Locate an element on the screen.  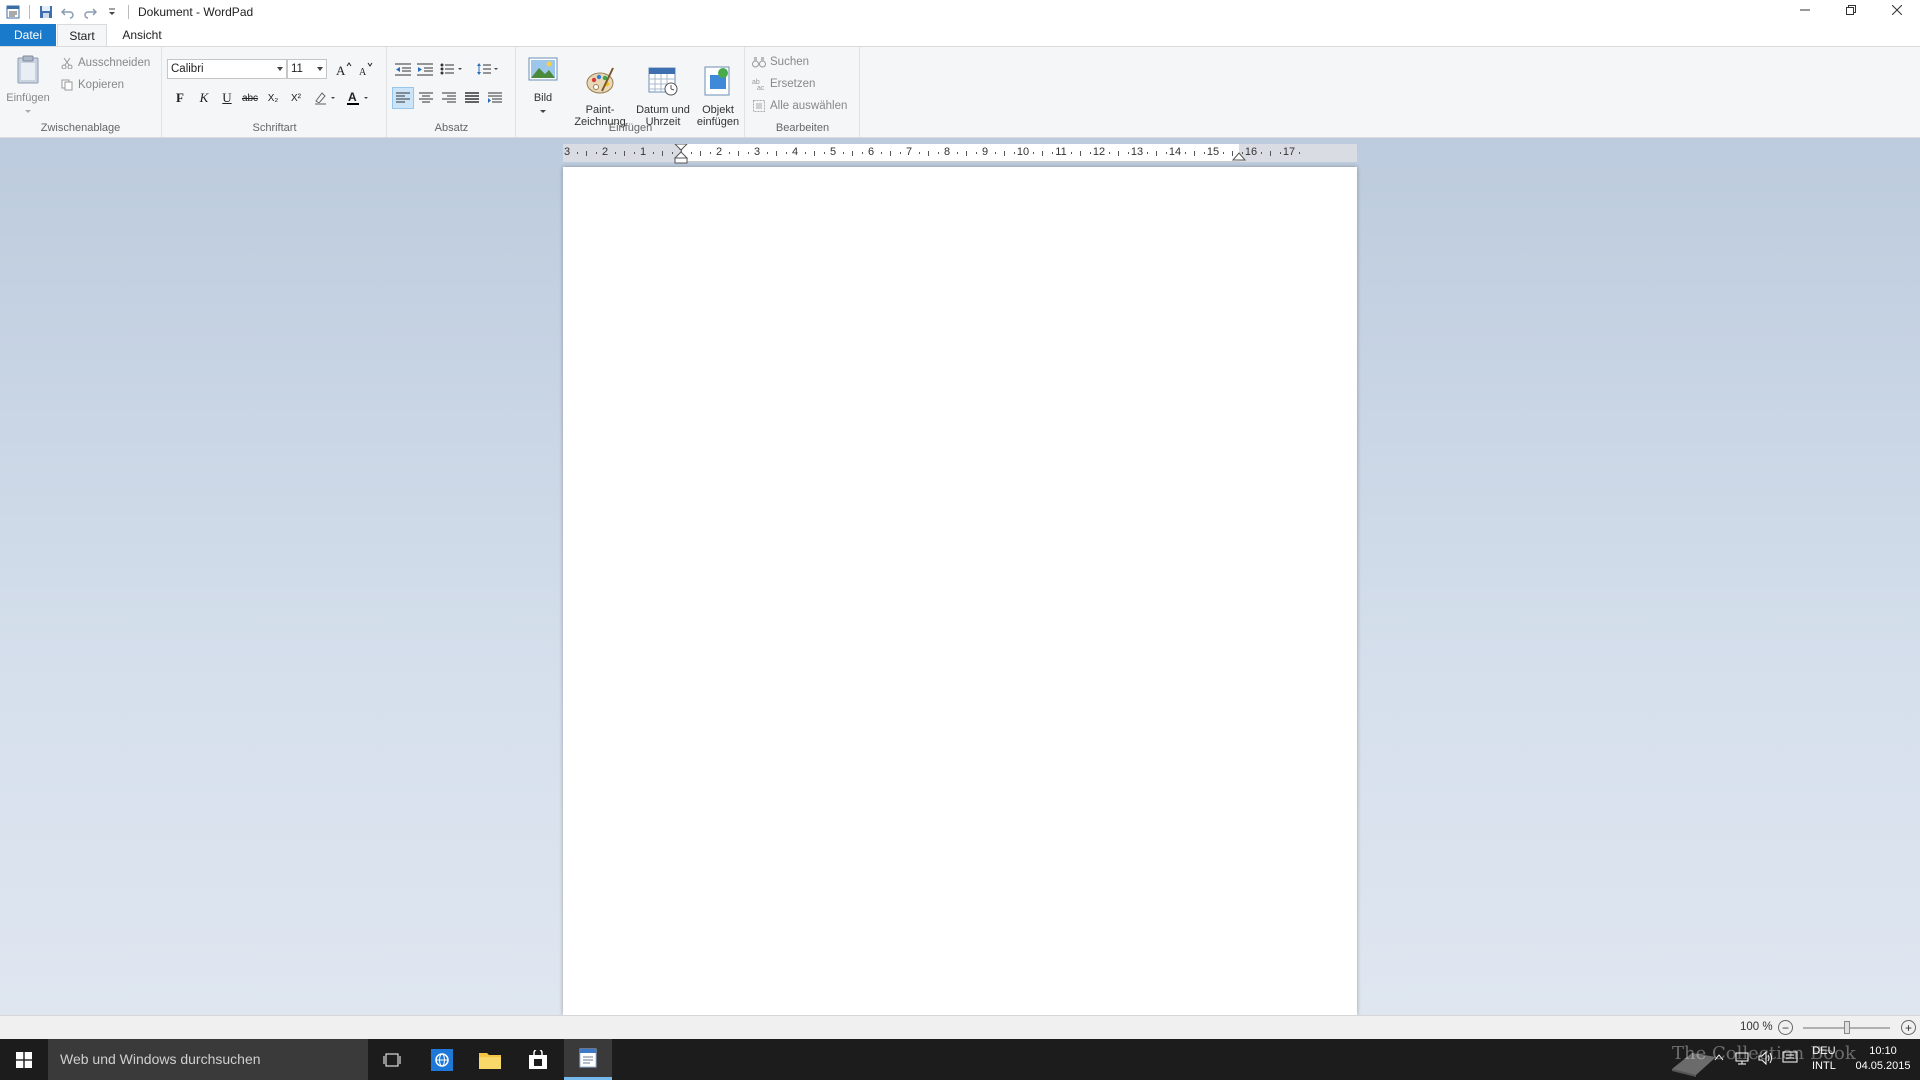
bullet-list-button is located at coordinates (453, 69).